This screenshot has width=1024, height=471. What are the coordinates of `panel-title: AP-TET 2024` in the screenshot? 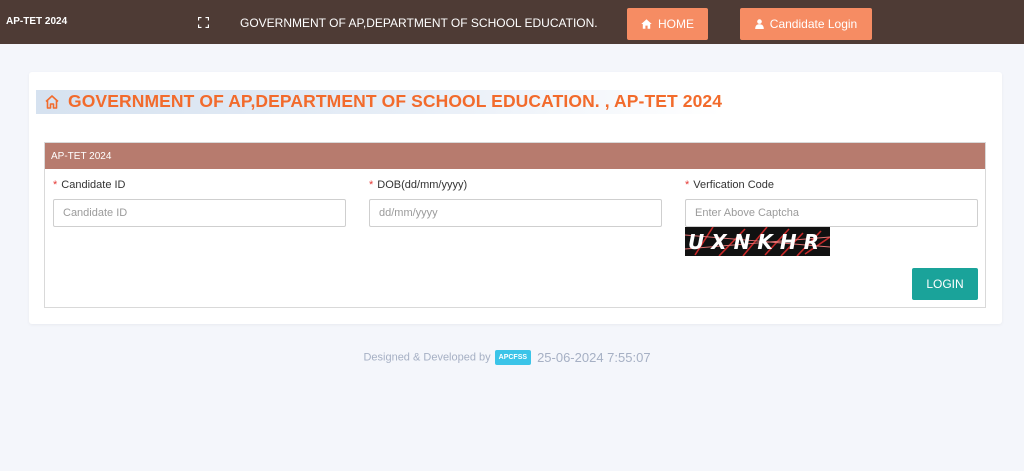 It's located at (515, 156).